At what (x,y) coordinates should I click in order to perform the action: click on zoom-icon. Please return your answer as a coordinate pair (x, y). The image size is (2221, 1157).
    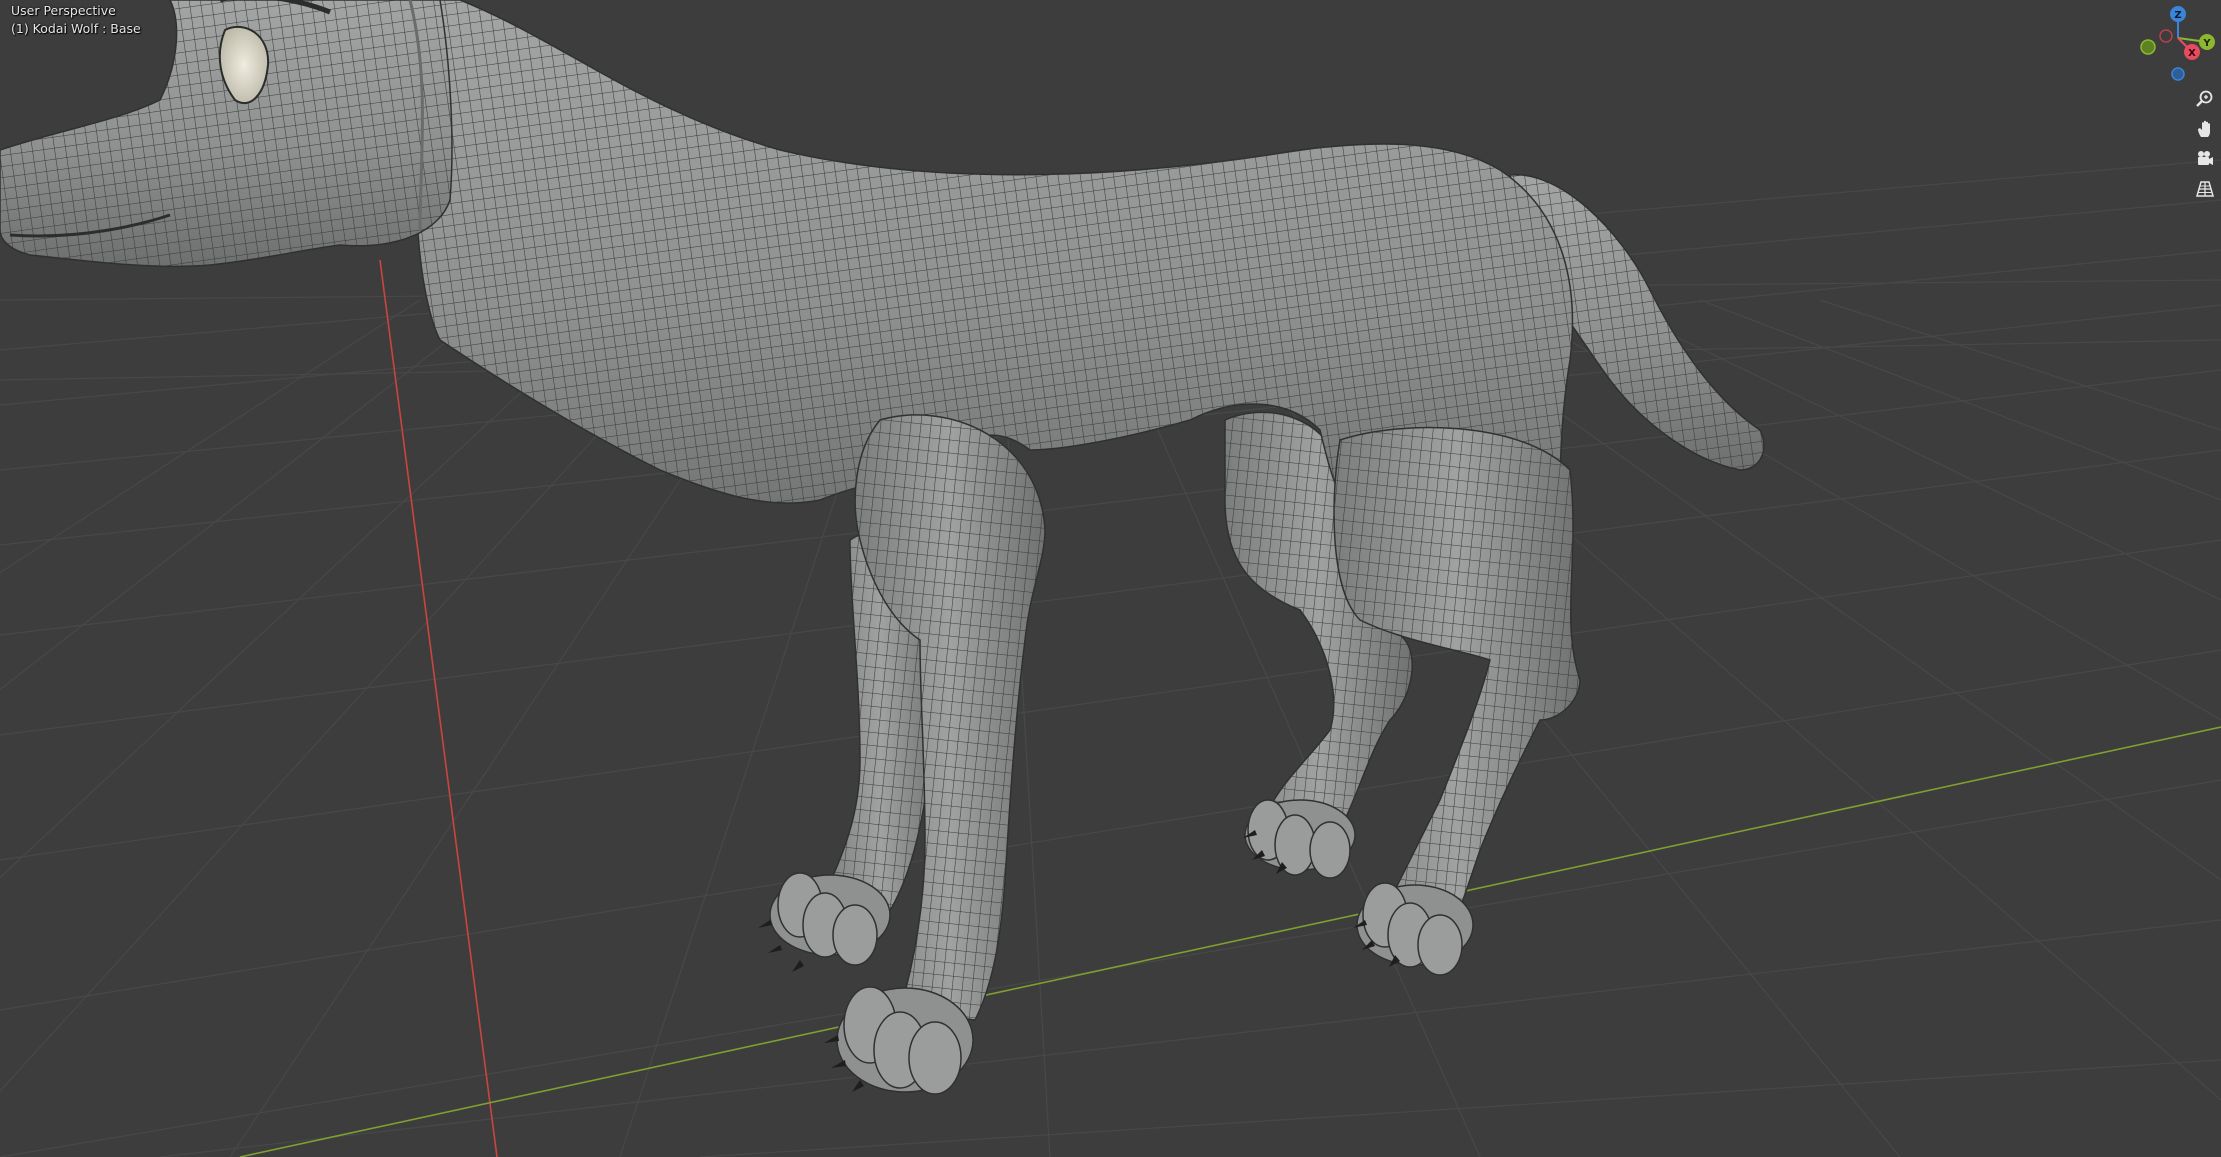
    Looking at the image, I should click on (2205, 99).